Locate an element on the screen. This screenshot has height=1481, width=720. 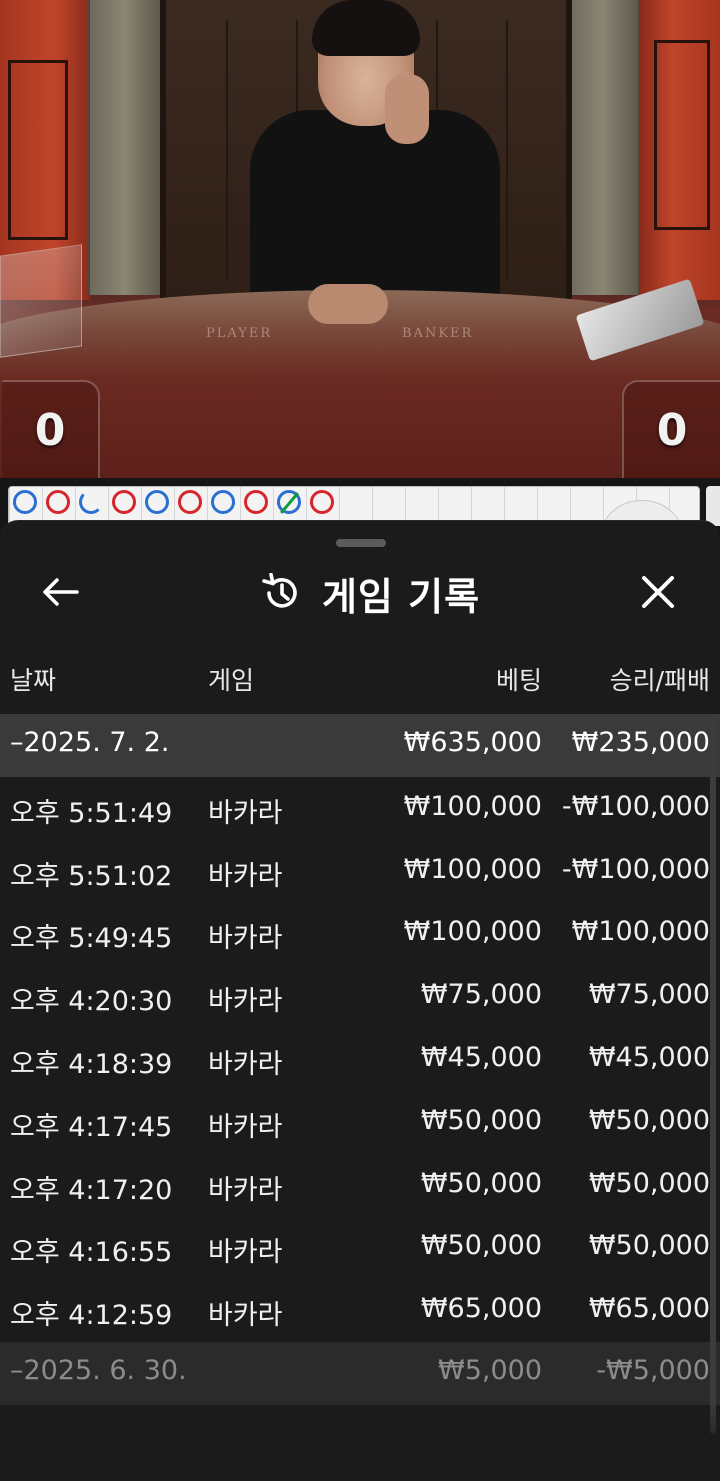
column-header-win-loss: 승리/패배 is located at coordinates (659, 680).